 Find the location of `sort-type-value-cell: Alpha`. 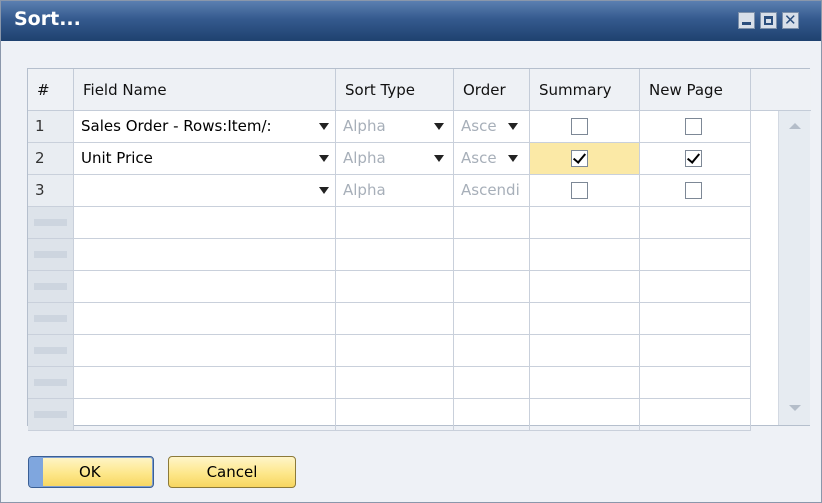

sort-type-value-cell: Alpha is located at coordinates (395, 191).